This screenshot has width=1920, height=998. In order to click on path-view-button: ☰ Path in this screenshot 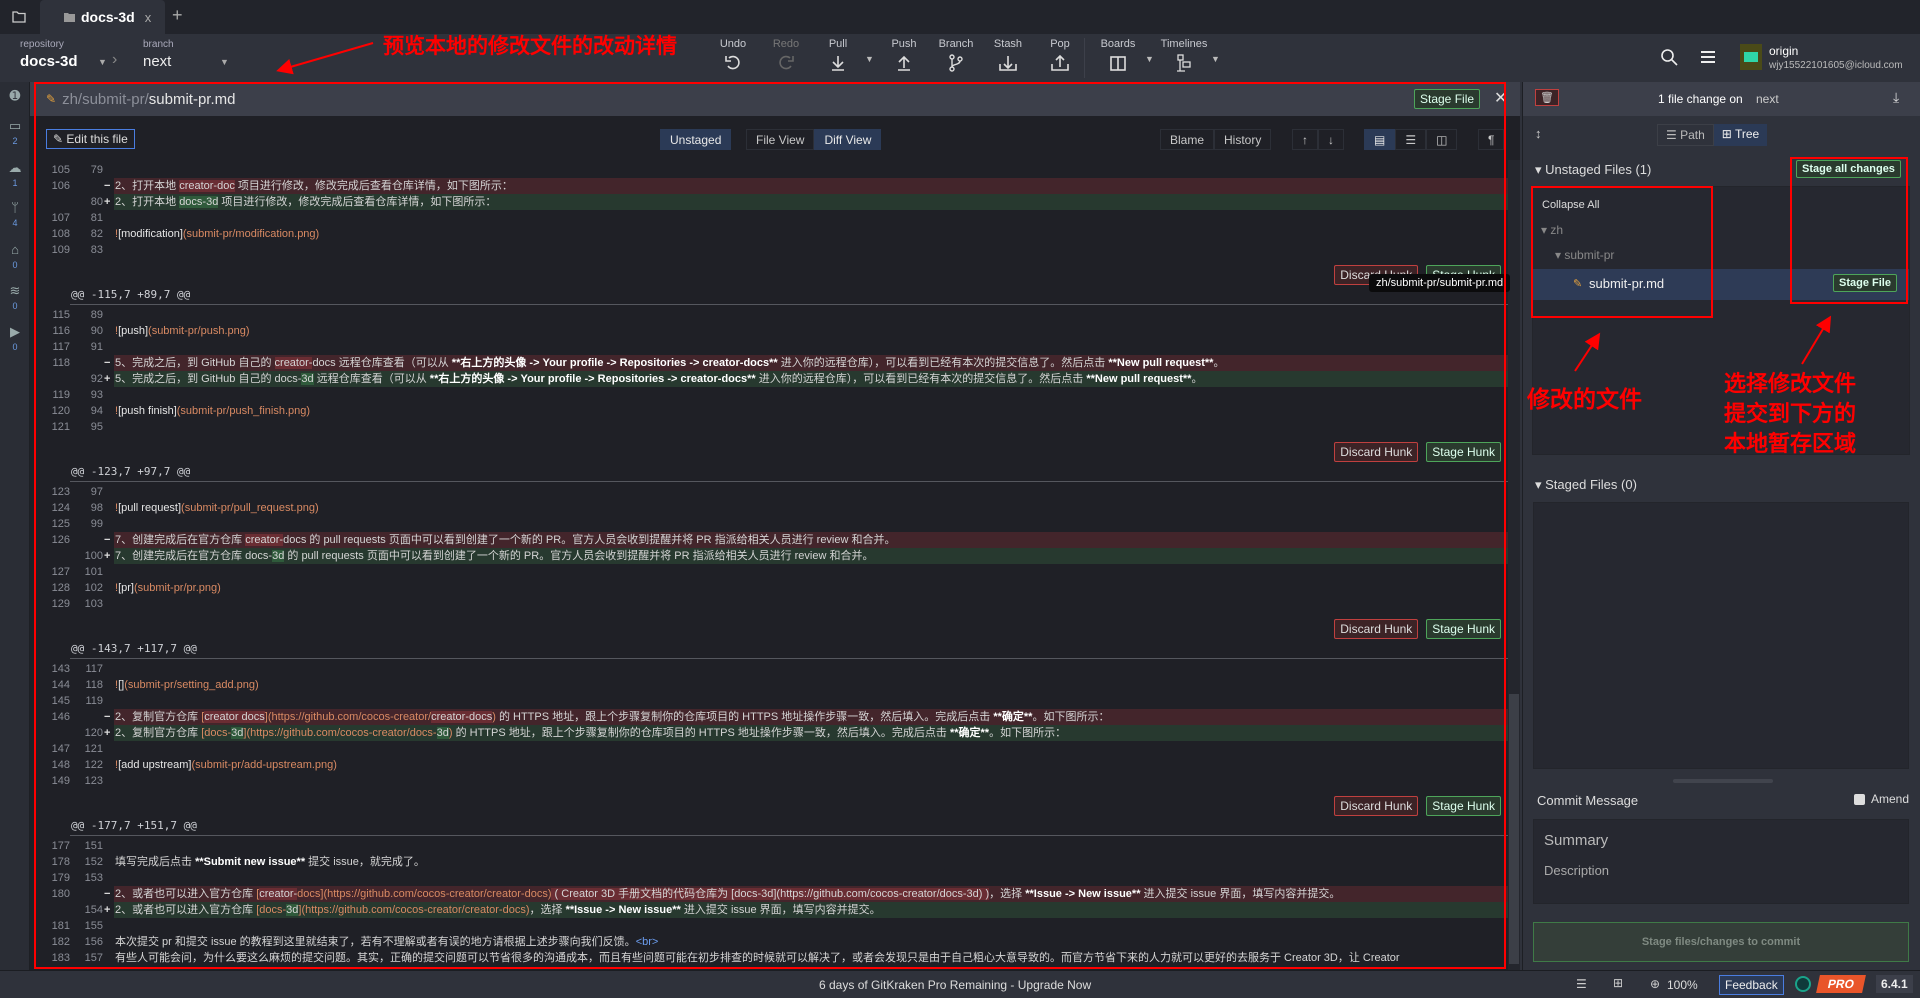, I will do `click(1685, 135)`.